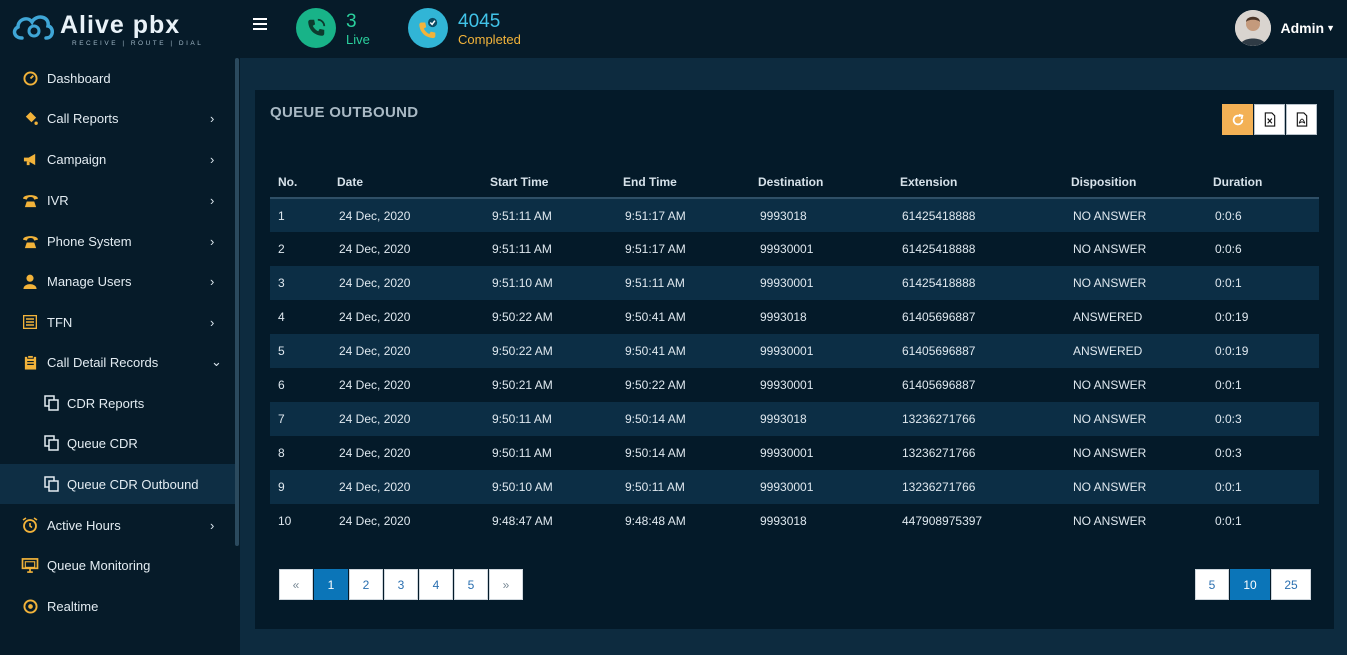  What do you see at coordinates (117, 606) in the screenshot?
I see `sidebar-item-realtime: Realtime` at bounding box center [117, 606].